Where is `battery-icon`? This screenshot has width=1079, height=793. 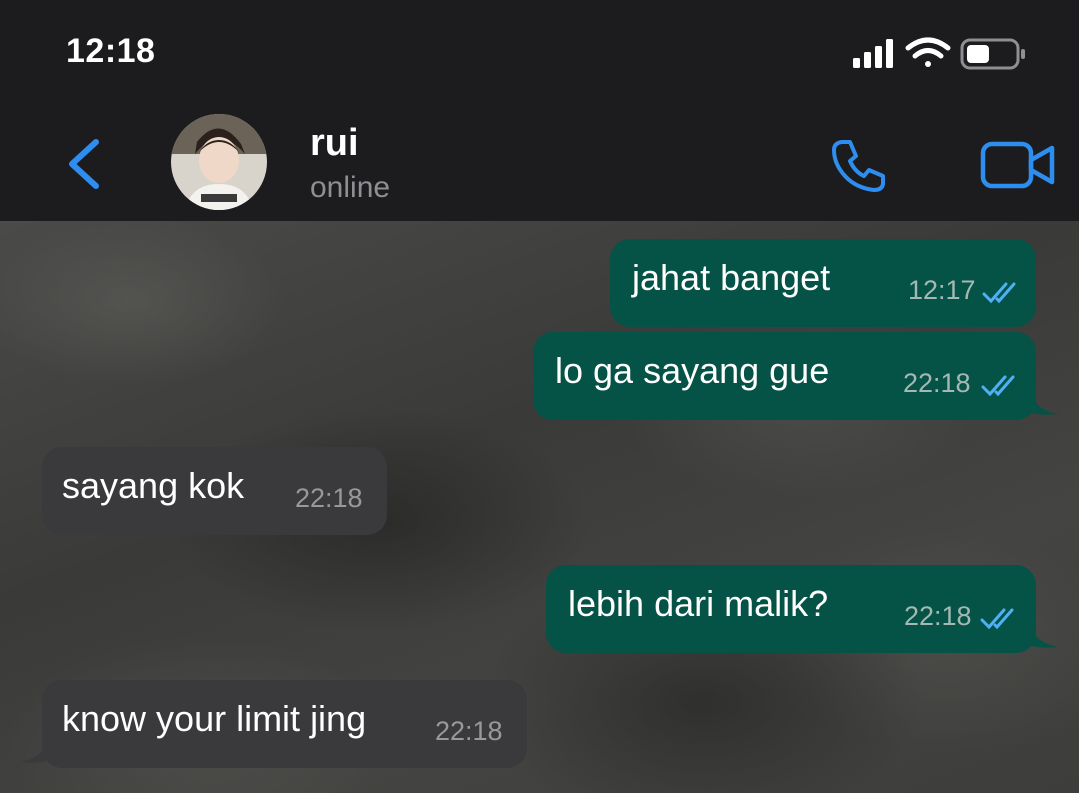
battery-icon is located at coordinates (992, 54).